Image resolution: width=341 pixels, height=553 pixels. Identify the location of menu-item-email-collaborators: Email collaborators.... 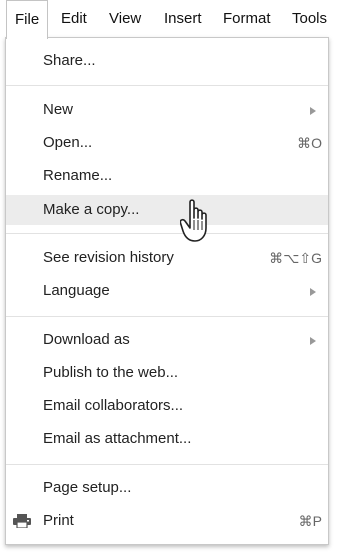
(167, 406).